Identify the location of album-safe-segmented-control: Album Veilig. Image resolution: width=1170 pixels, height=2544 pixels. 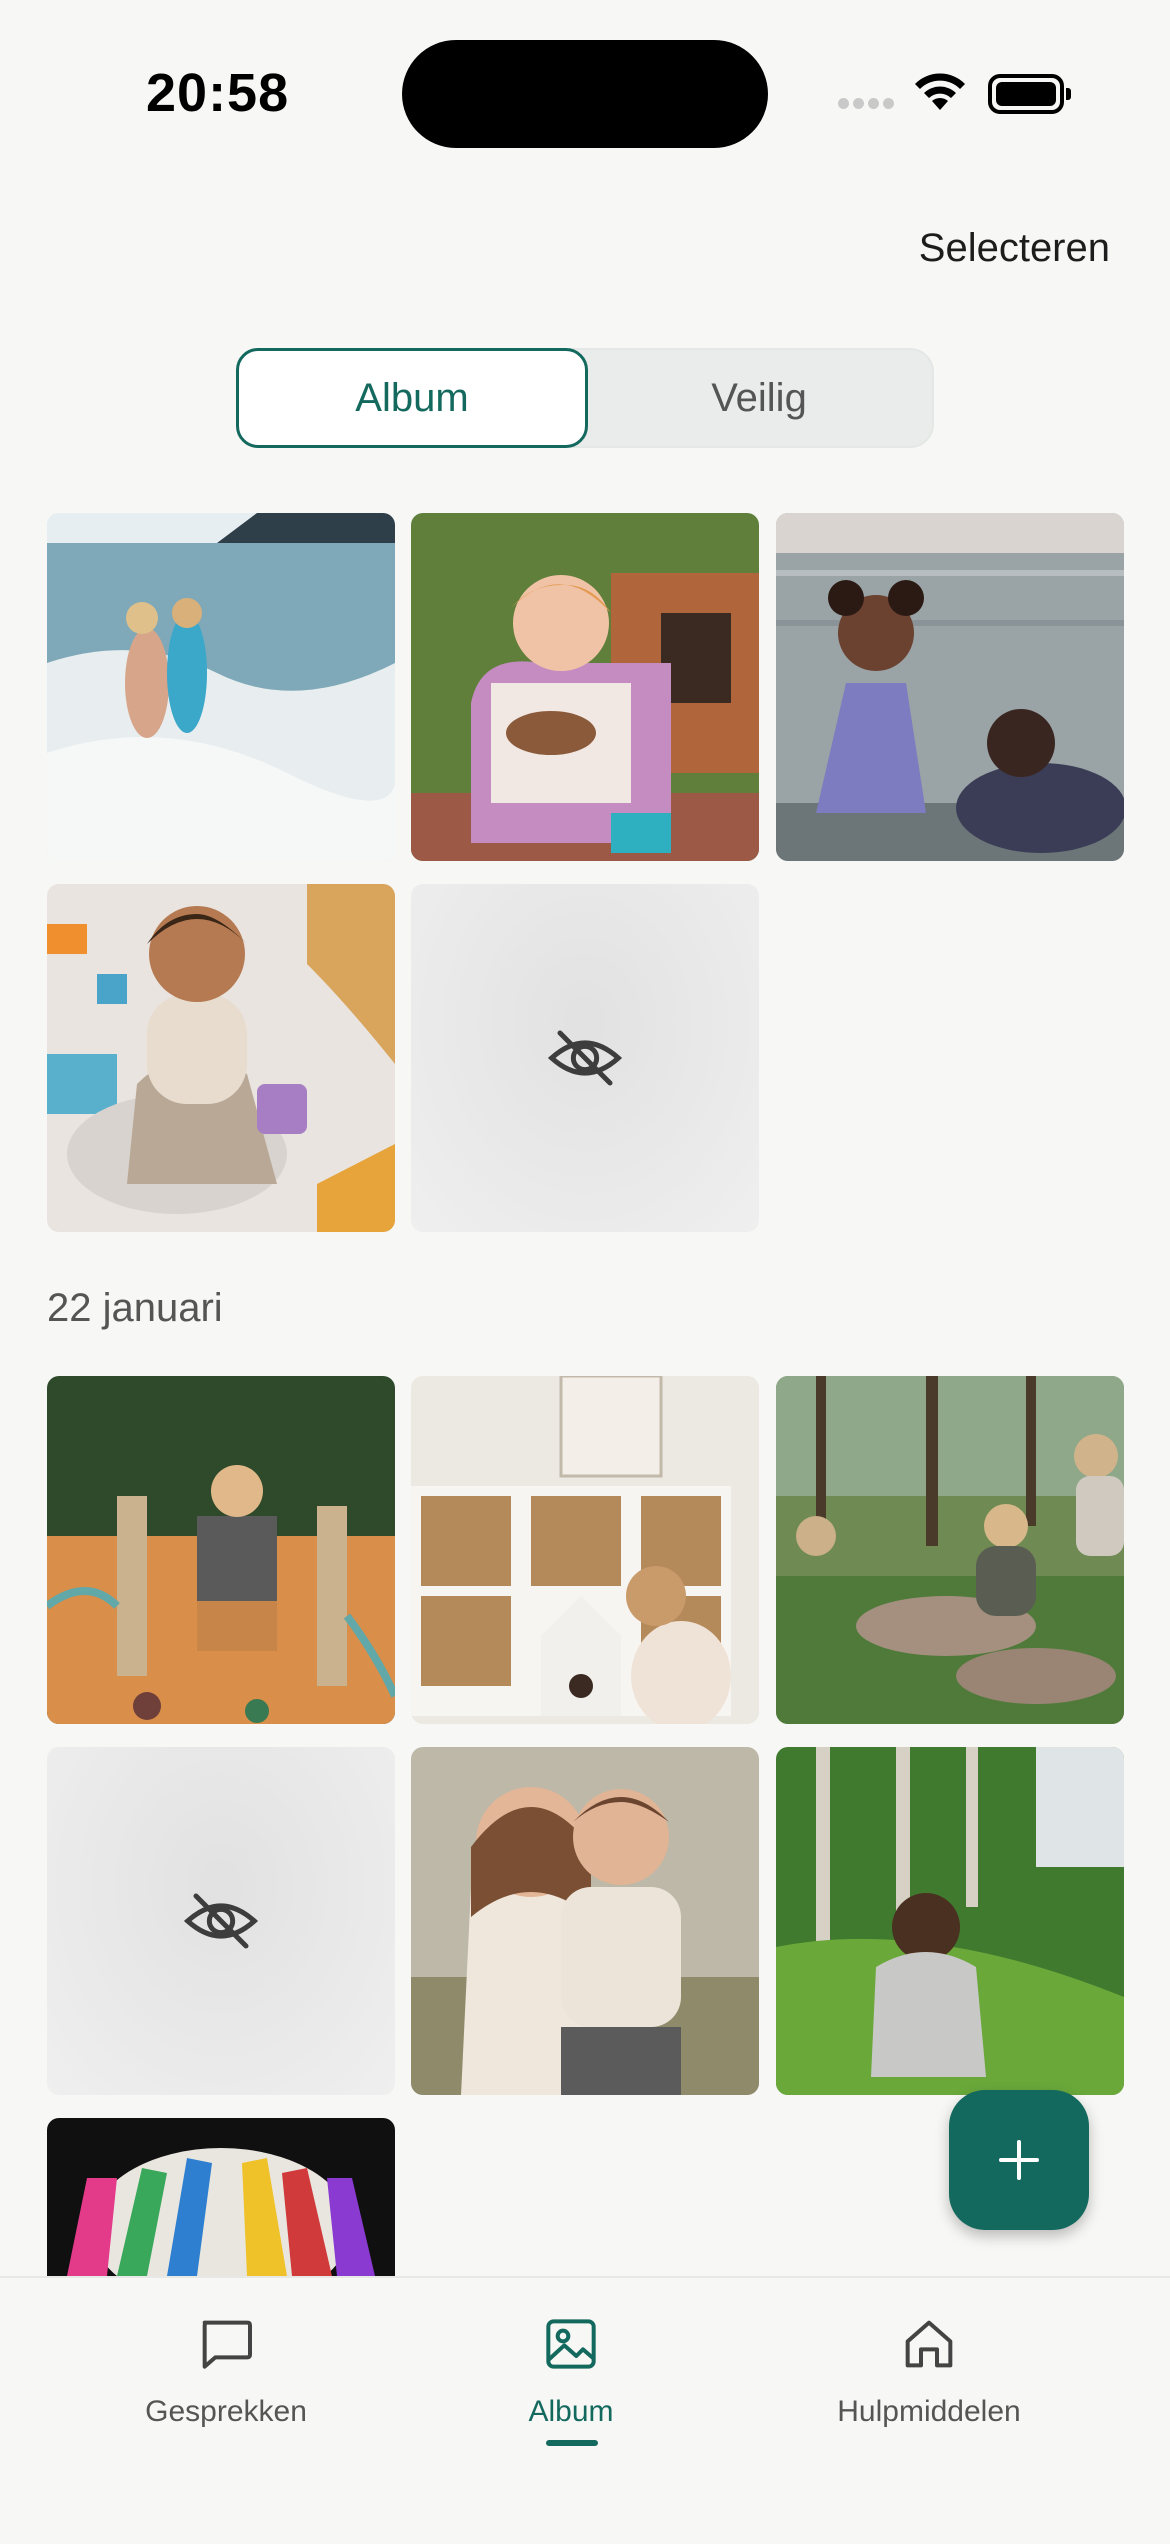
(585, 398).